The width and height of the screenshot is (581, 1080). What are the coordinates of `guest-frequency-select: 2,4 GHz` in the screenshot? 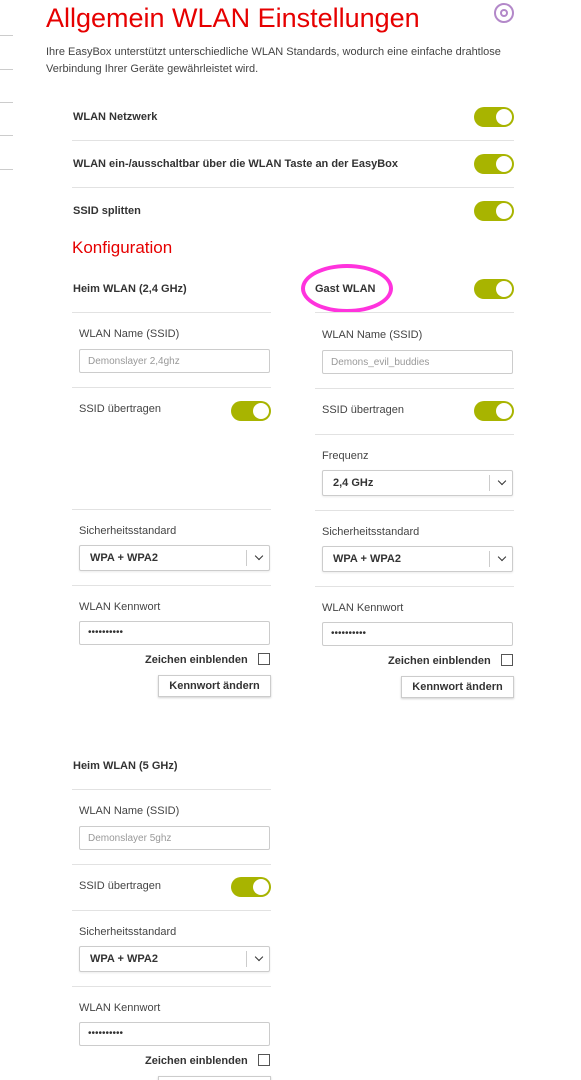 It's located at (417, 483).